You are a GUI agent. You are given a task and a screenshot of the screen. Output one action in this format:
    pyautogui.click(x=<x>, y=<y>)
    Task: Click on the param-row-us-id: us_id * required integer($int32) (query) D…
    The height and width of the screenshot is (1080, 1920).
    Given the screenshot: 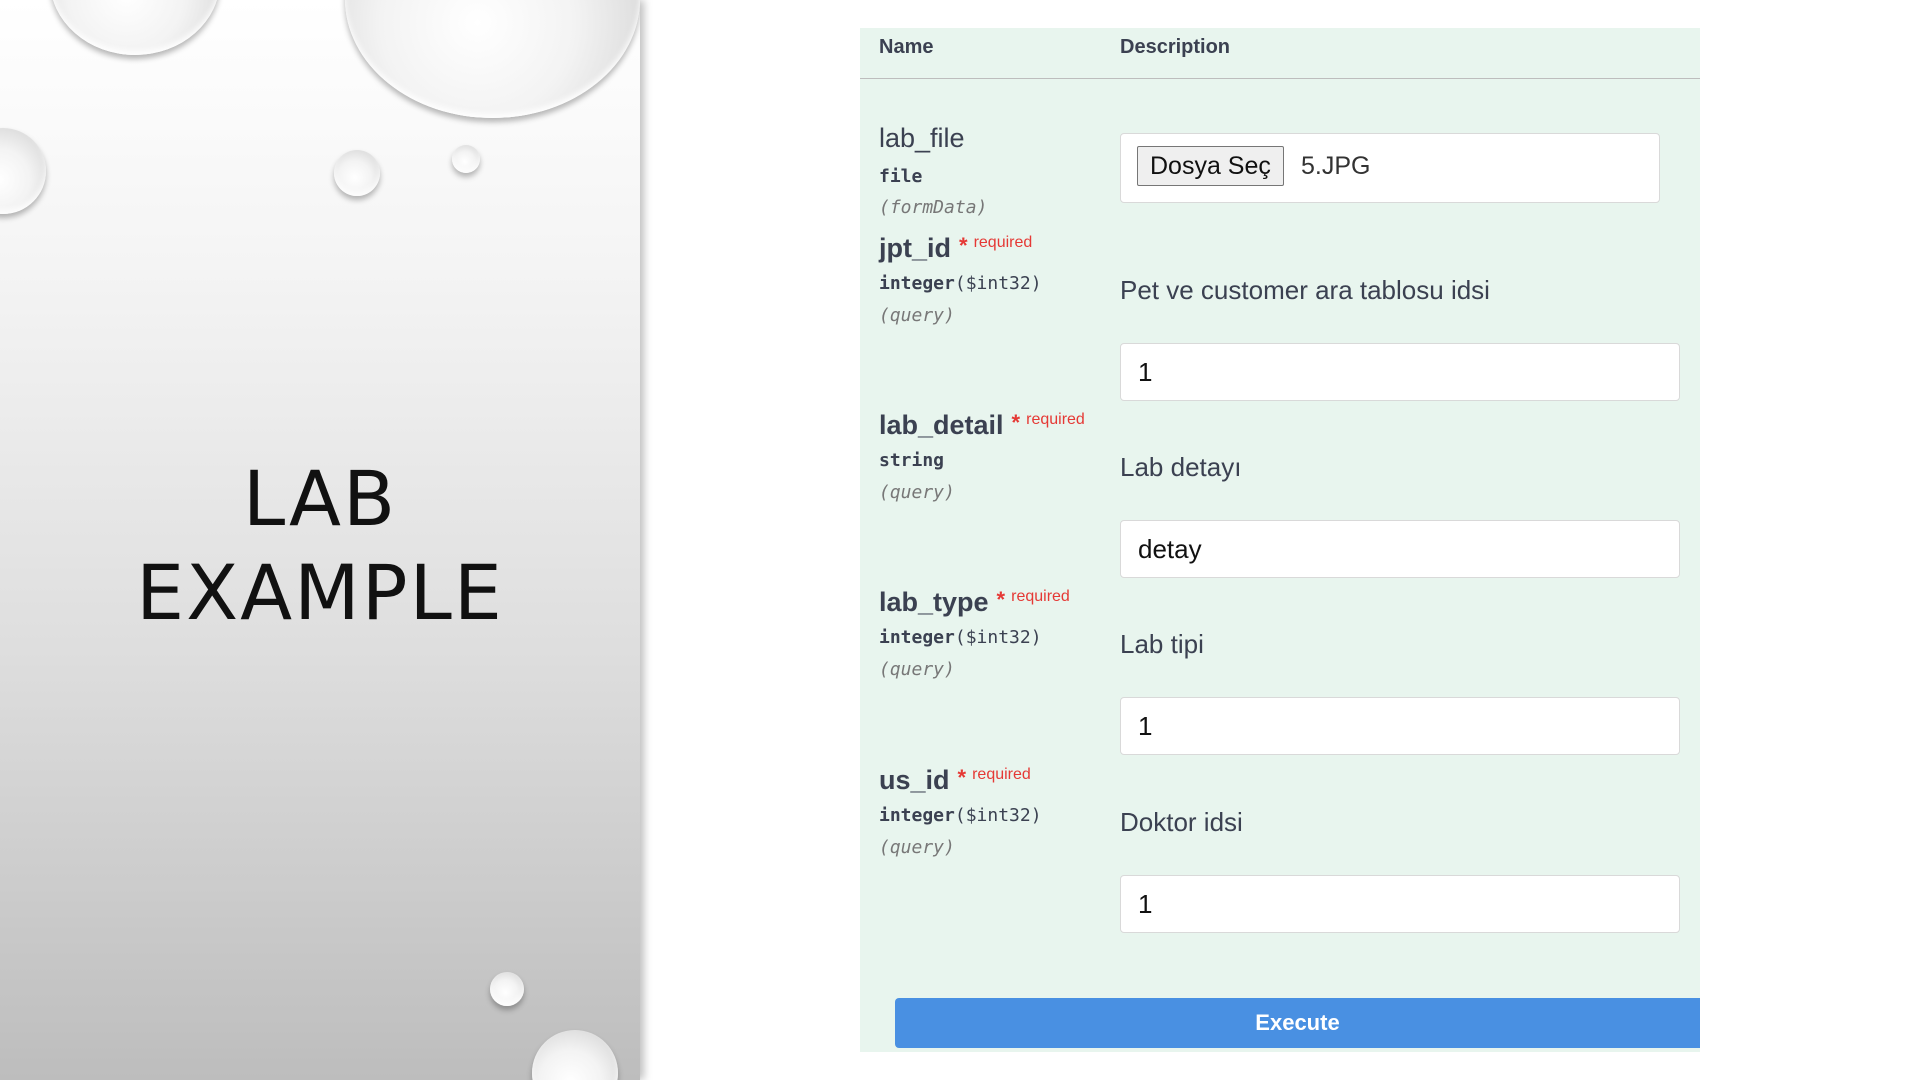 What is the action you would take?
    pyautogui.click(x=1280, y=843)
    